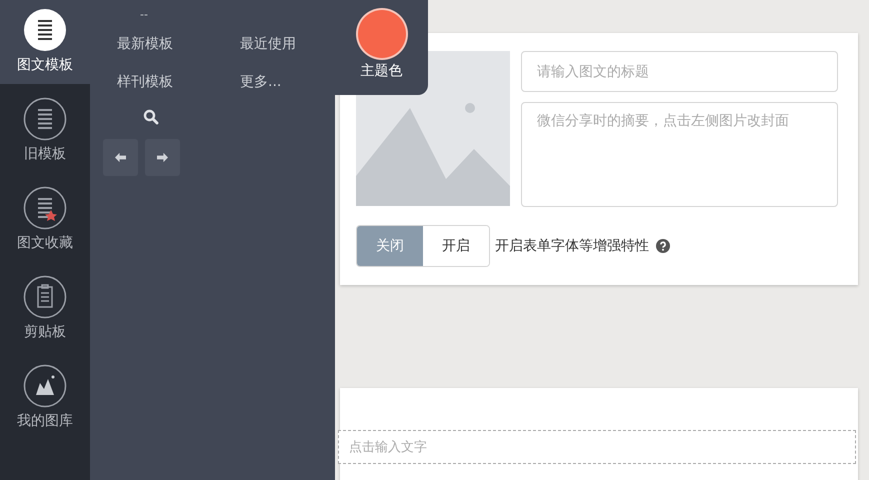  What do you see at coordinates (381, 71) in the screenshot?
I see `theme-color-label: 主题色` at bounding box center [381, 71].